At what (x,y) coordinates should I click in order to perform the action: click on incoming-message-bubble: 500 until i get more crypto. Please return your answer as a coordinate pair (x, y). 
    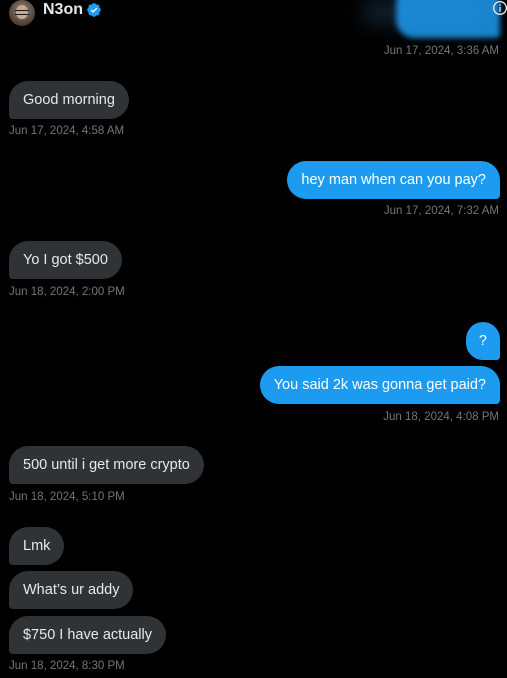
    Looking at the image, I should click on (106, 465).